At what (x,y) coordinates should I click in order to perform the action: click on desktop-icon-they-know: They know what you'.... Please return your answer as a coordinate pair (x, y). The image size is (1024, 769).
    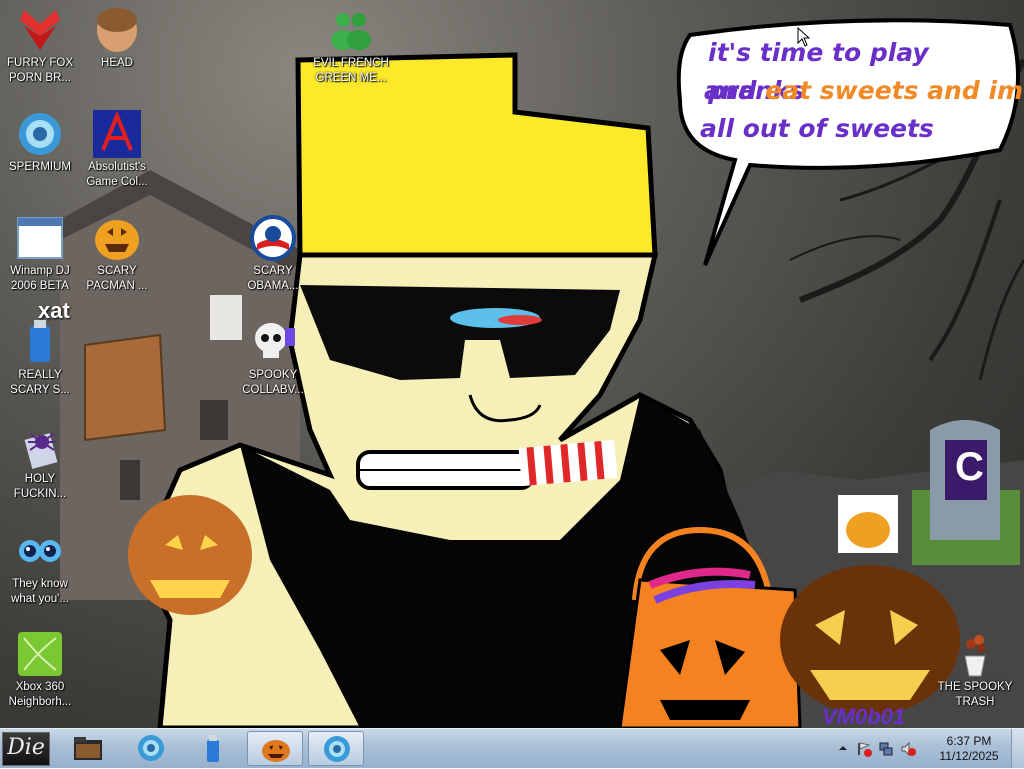
    Looking at the image, I should click on (40, 567).